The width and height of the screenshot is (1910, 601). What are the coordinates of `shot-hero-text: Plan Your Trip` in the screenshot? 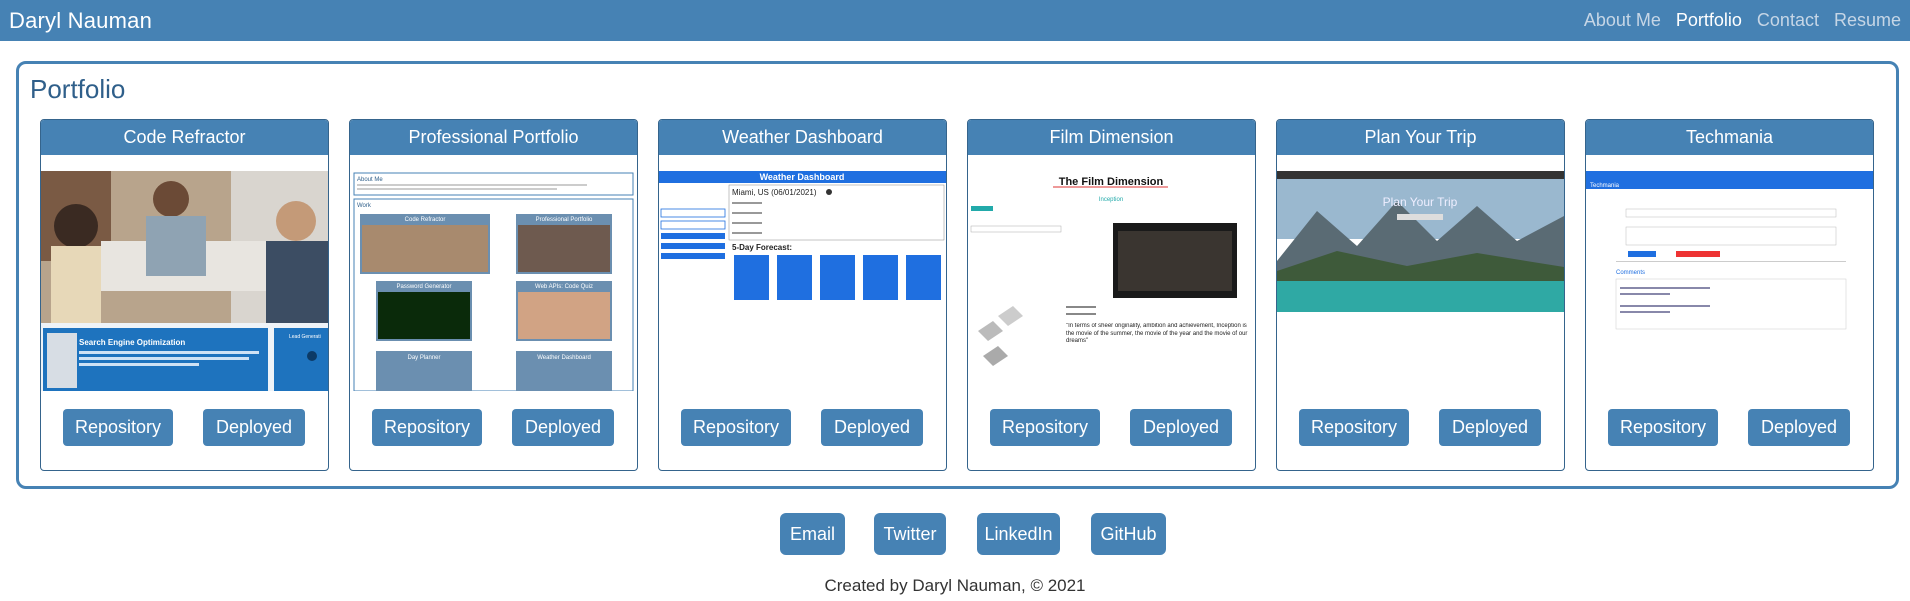 It's located at (1420, 202).